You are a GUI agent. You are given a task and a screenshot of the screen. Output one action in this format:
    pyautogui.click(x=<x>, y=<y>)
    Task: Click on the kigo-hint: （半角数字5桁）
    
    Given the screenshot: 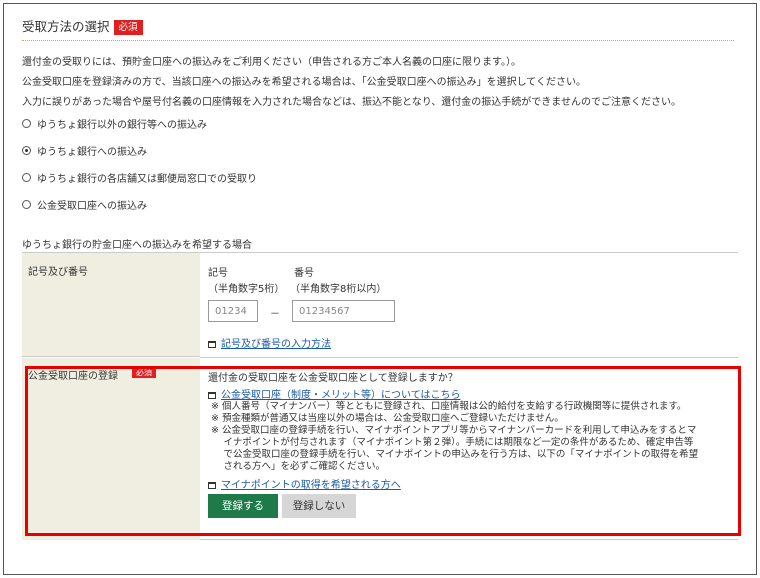 What is the action you would take?
    pyautogui.click(x=246, y=289)
    